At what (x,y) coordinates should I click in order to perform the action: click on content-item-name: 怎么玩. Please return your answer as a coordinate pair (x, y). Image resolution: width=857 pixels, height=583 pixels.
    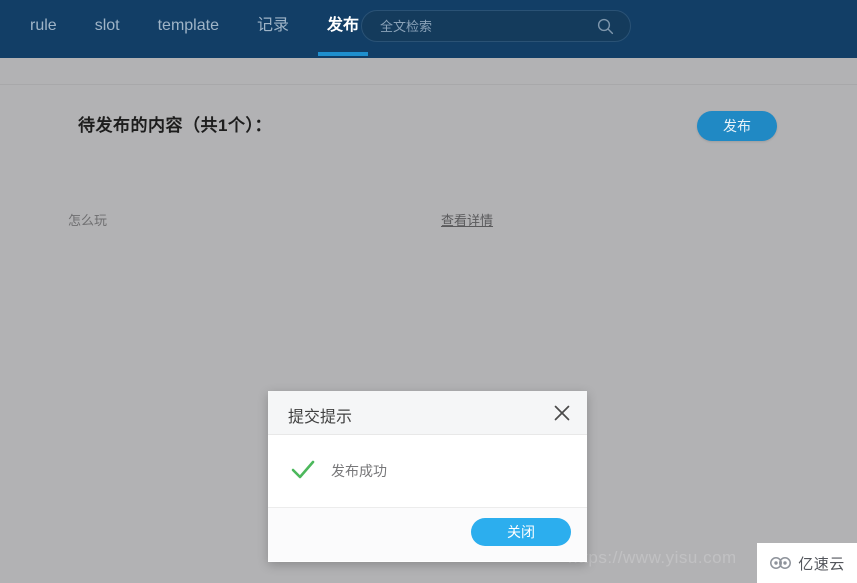
    Looking at the image, I should click on (88, 220).